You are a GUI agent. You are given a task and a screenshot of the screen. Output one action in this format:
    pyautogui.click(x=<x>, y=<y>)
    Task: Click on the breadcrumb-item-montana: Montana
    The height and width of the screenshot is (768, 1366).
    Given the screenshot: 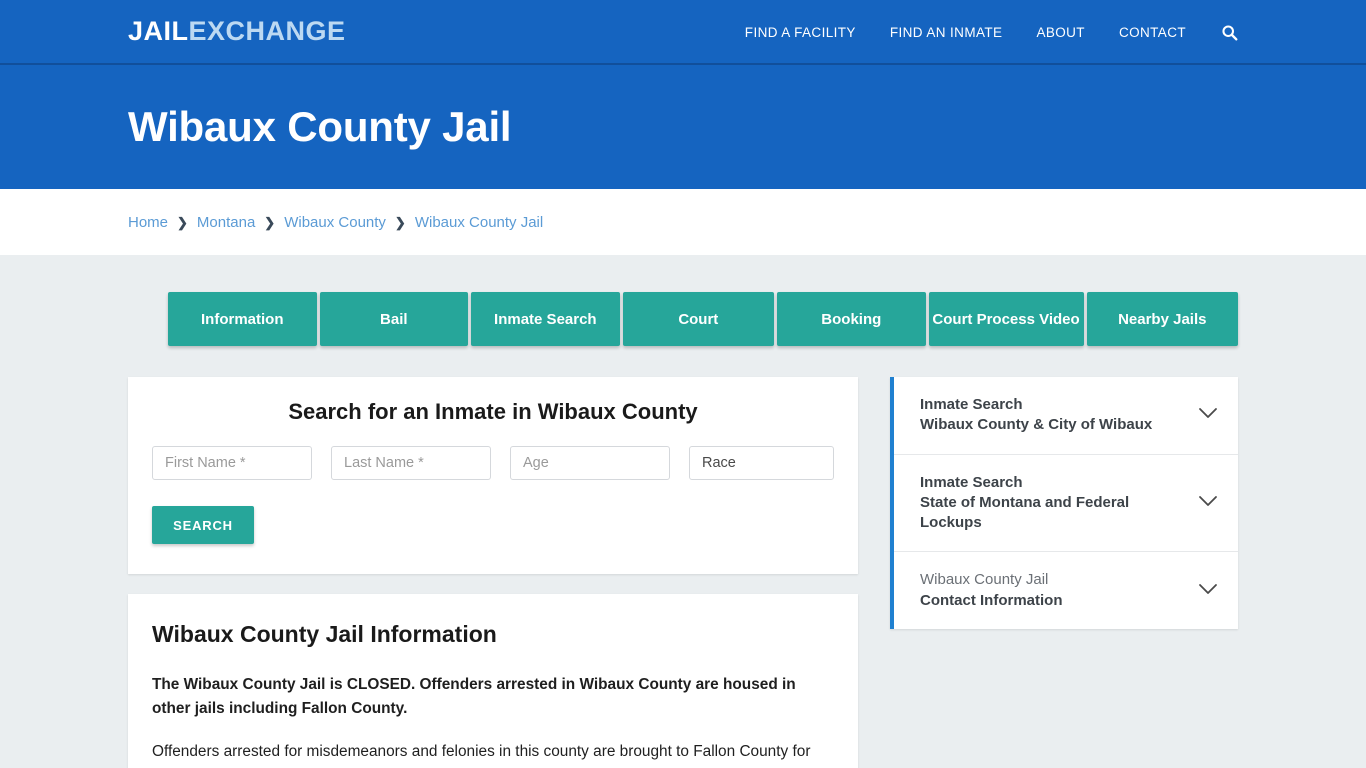 What is the action you would take?
    pyautogui.click(x=226, y=222)
    